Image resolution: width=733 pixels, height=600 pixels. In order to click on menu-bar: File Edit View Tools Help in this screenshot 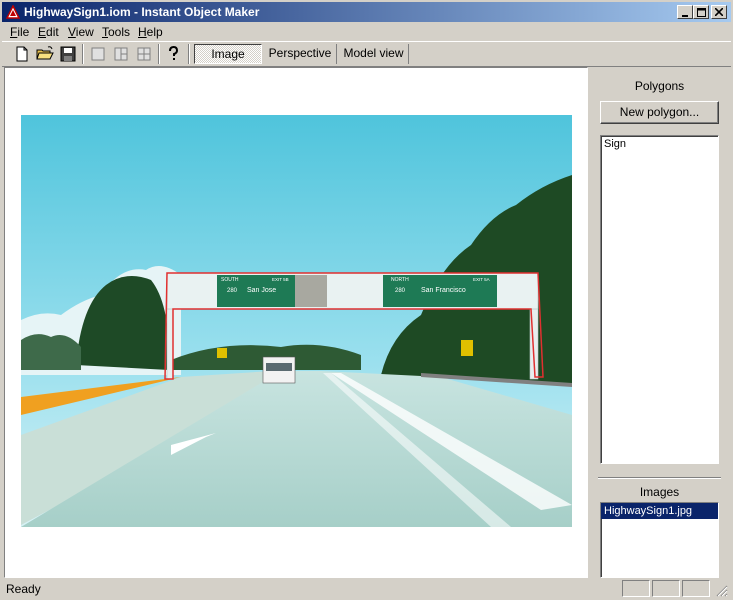, I will do `click(366, 31)`.